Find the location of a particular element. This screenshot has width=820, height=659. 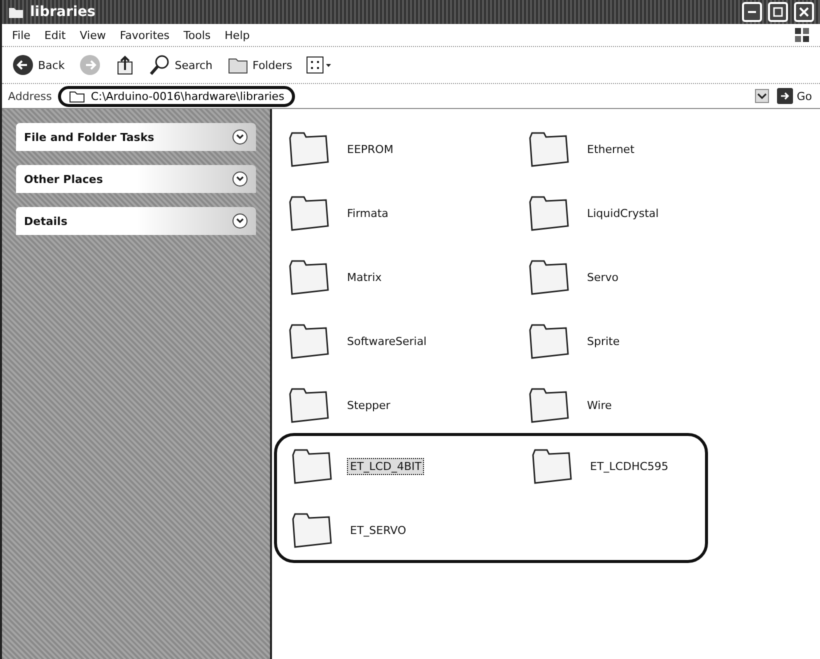

folder-name: Firmata is located at coordinates (368, 213).